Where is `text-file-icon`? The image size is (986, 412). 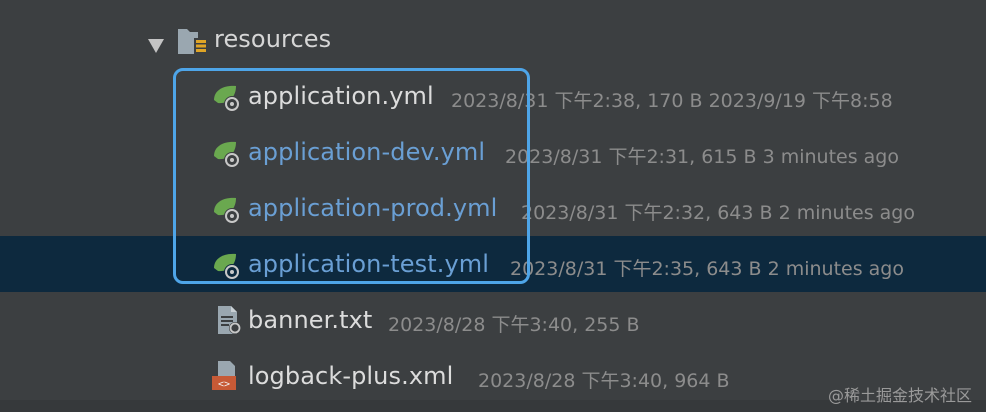
text-file-icon is located at coordinates (228, 320).